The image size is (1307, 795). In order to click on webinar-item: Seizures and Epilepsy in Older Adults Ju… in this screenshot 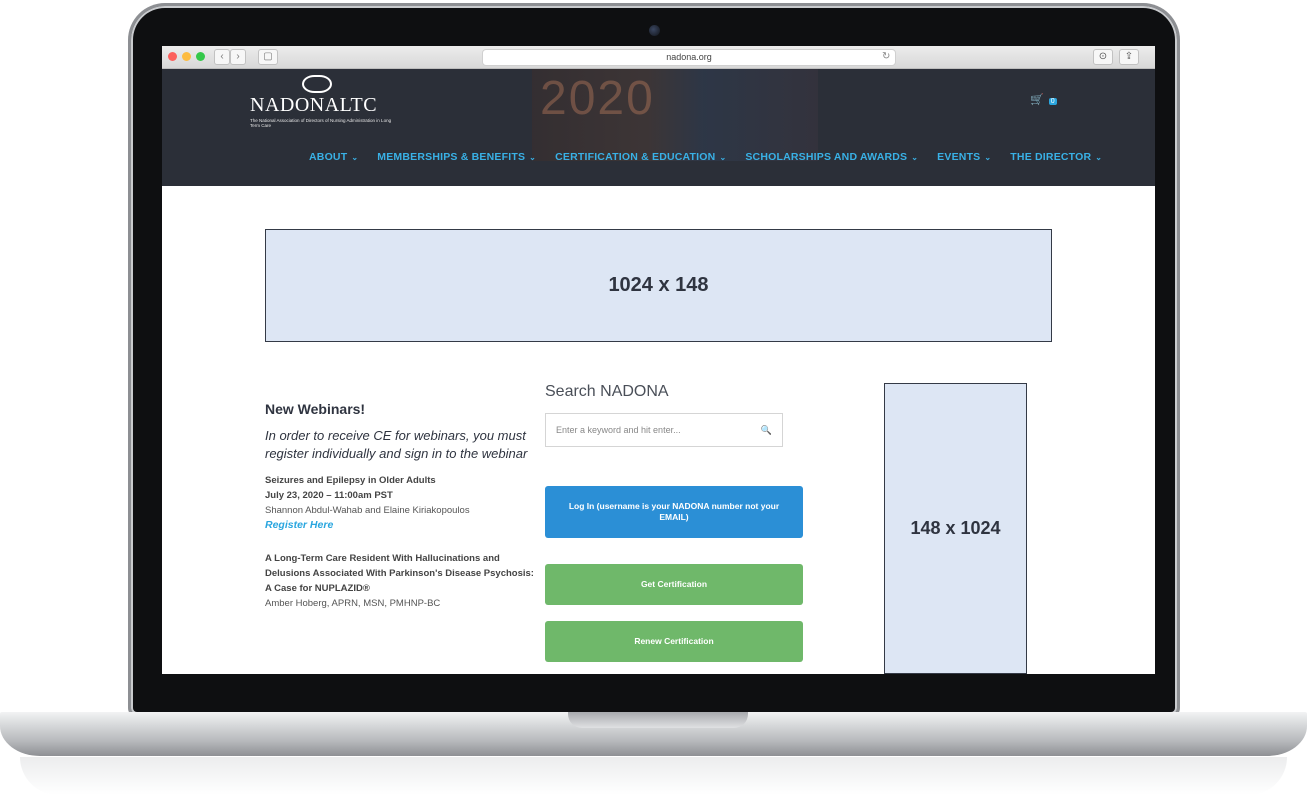, I will do `click(400, 503)`.